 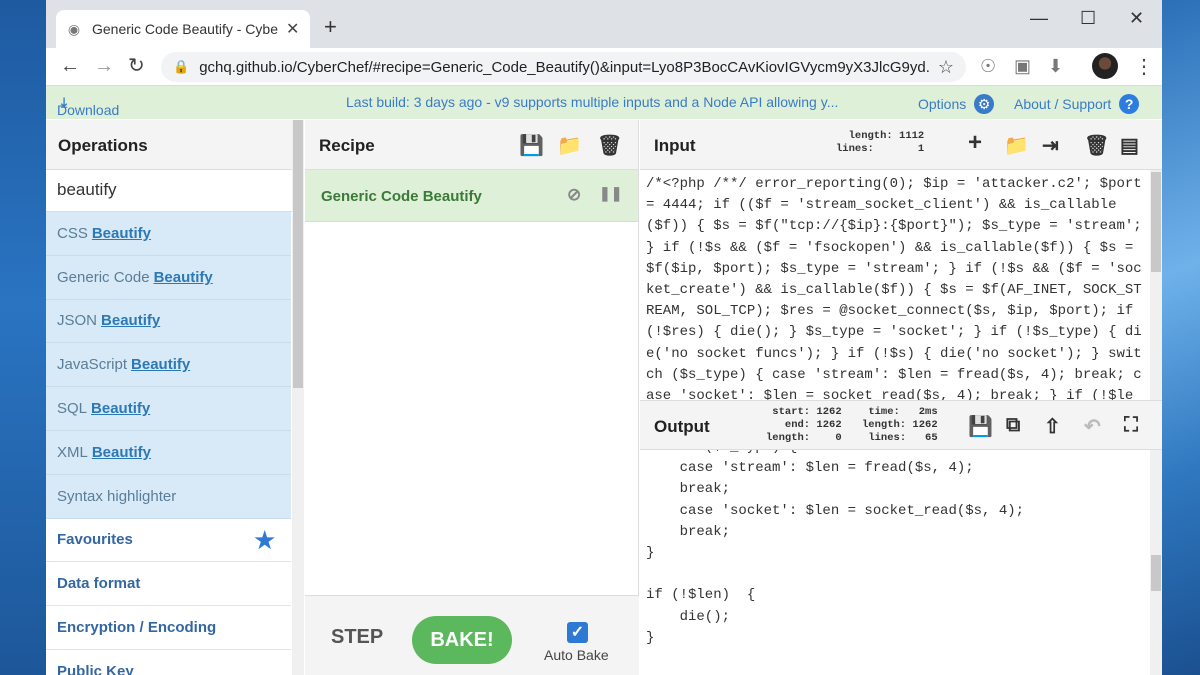 I want to click on forward-arrow-icon: →, so click(x=104, y=66).